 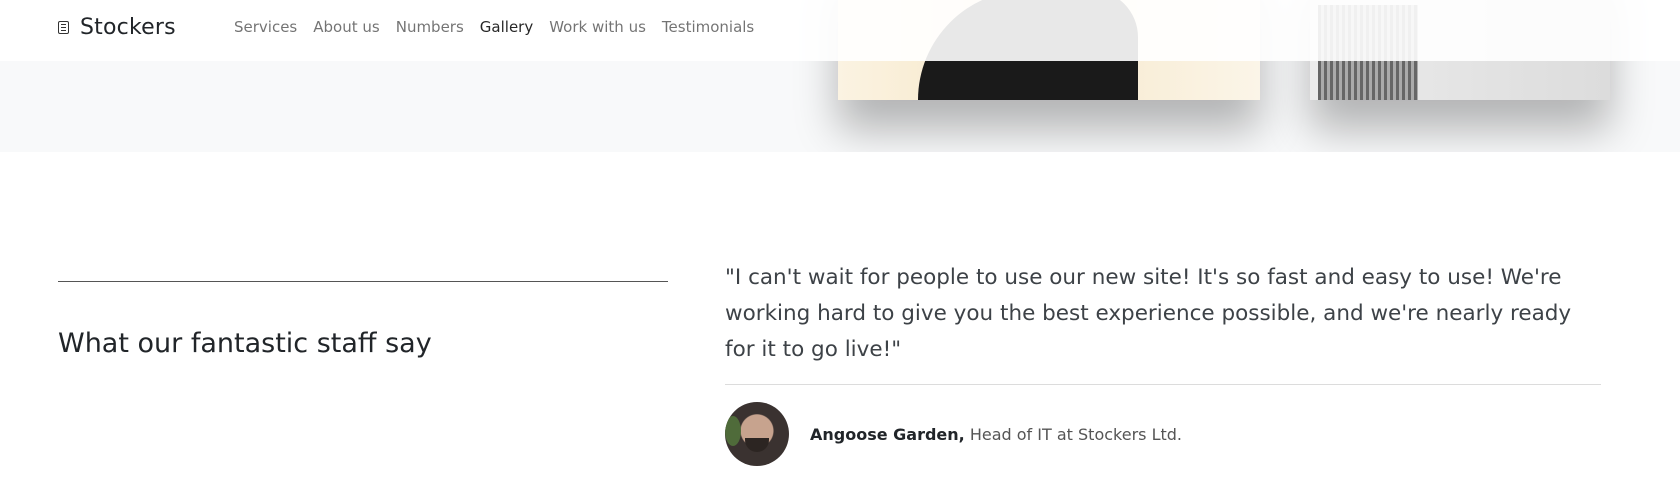 I want to click on testimonials-heading-block, so click(x=363, y=281).